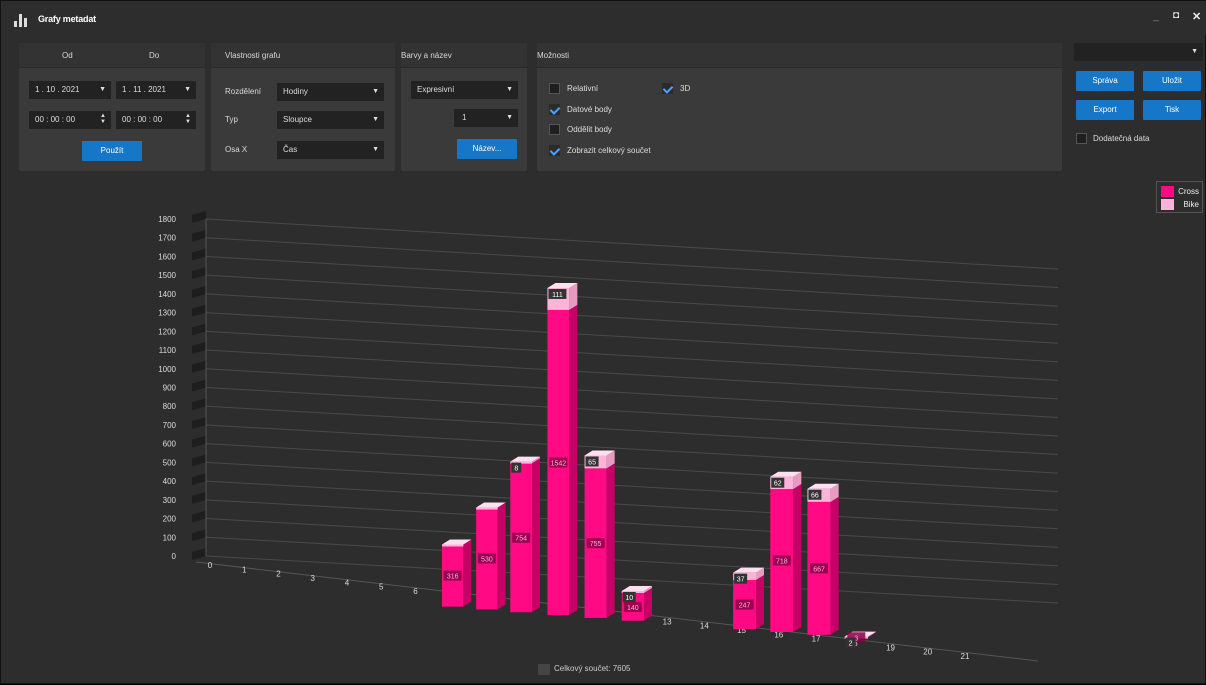  Describe the element at coordinates (210, 565) in the screenshot. I see `x-tick-label: 0` at that location.